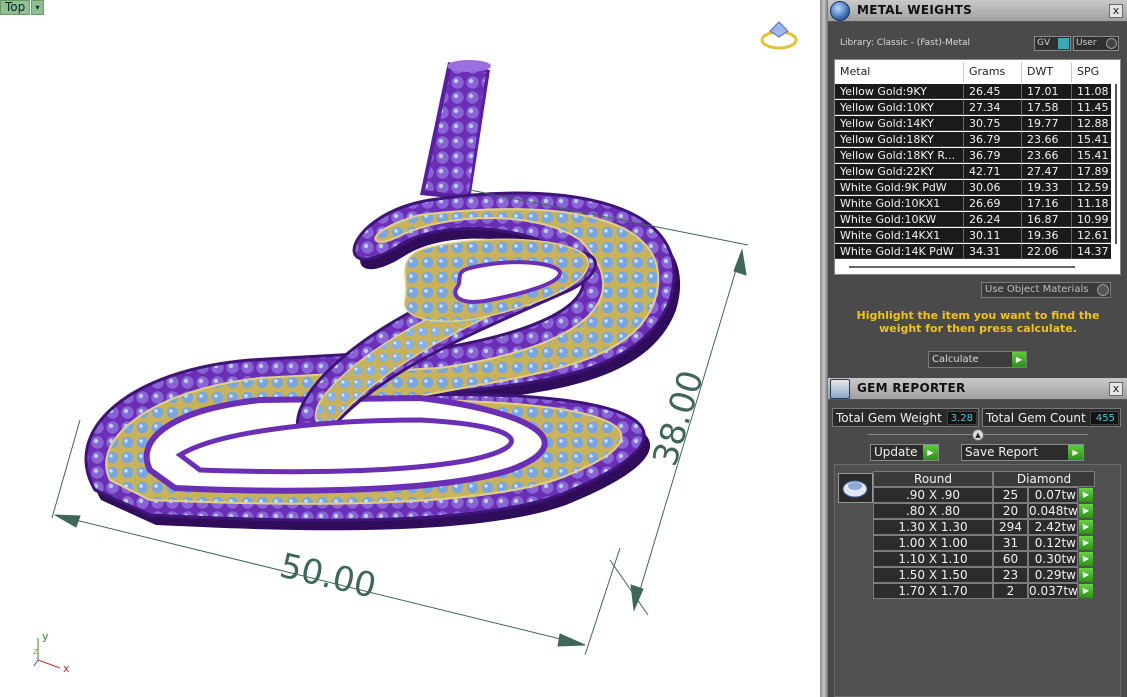 The height and width of the screenshot is (697, 1127). Describe the element at coordinates (887, 171) in the screenshot. I see `metal-name-cell: Yellow Gold:22KY` at that location.